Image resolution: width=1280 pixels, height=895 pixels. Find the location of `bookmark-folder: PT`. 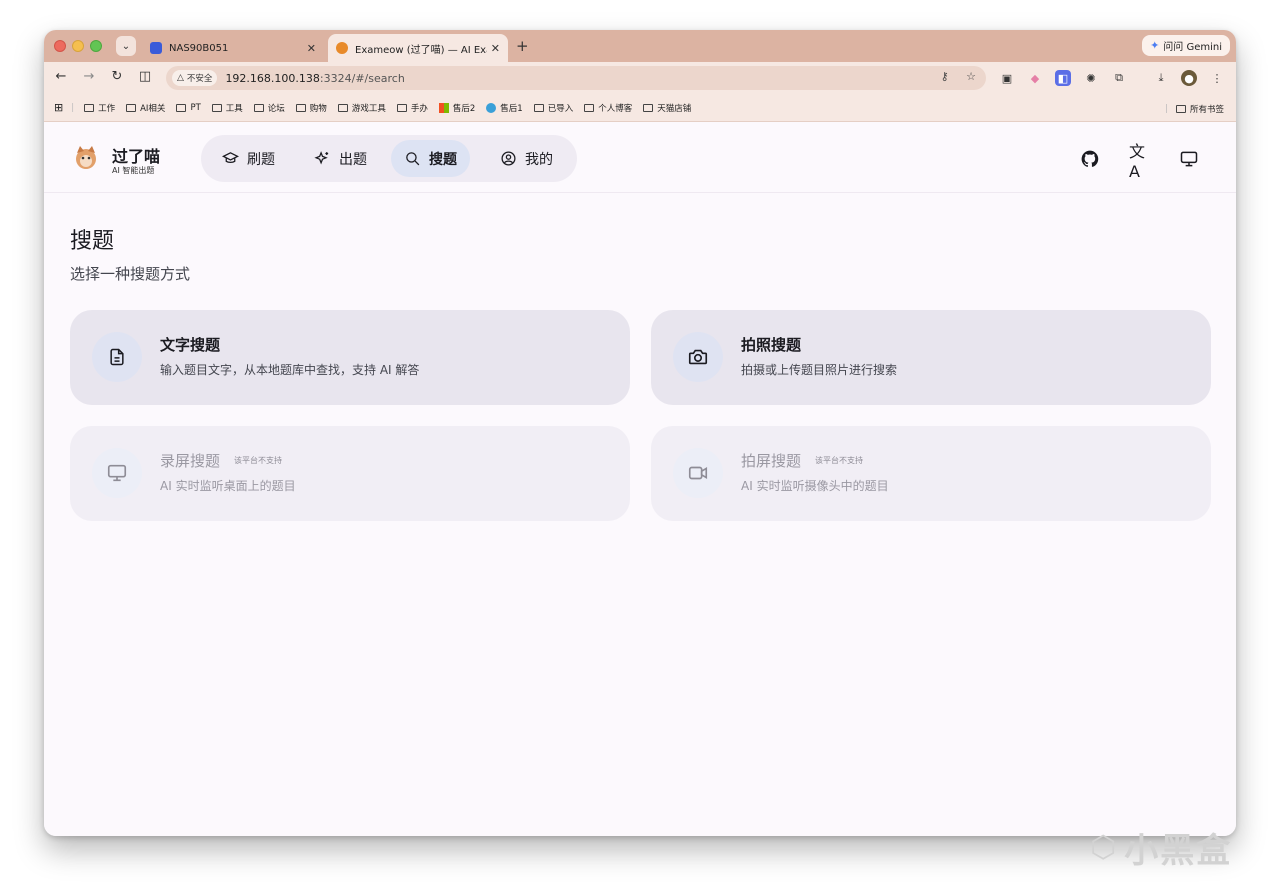

bookmark-folder: PT is located at coordinates (188, 108).